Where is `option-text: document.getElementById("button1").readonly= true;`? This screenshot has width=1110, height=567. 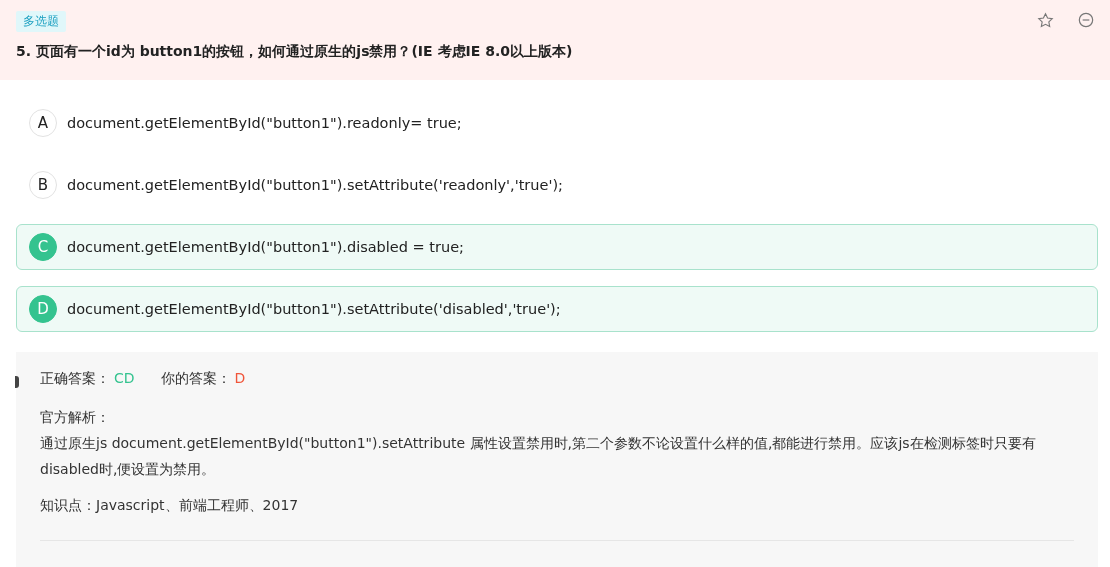
option-text: document.getElementById("button1").readonly= true; is located at coordinates (264, 123).